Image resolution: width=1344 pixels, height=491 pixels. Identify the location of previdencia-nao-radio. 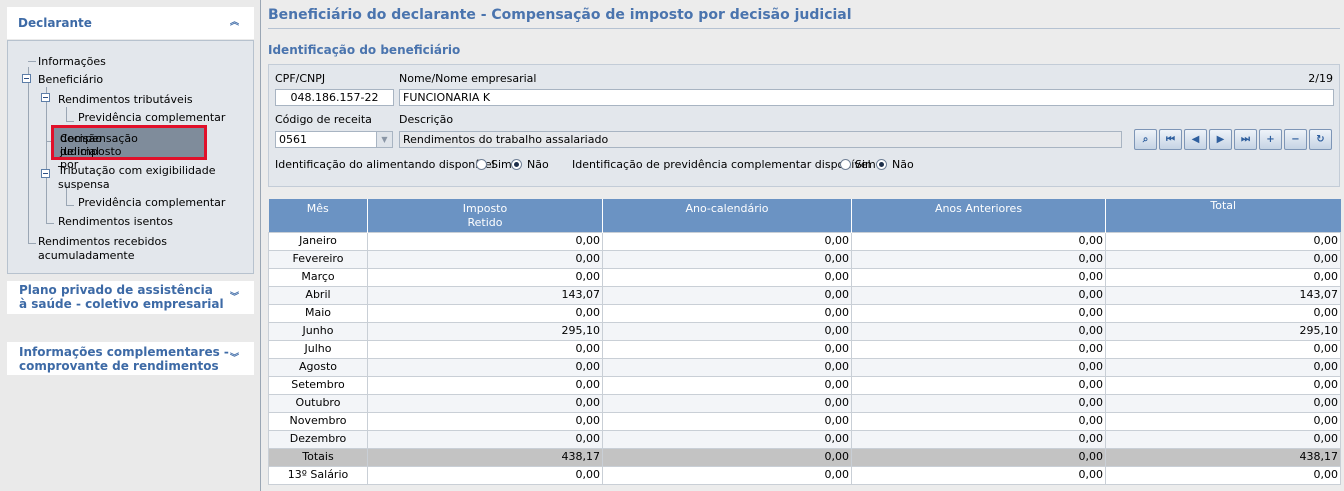
(881, 164).